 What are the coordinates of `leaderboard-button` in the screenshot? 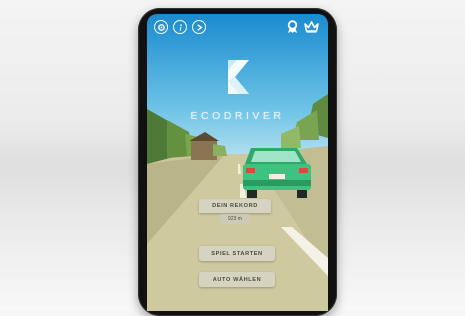 It's located at (311, 27).